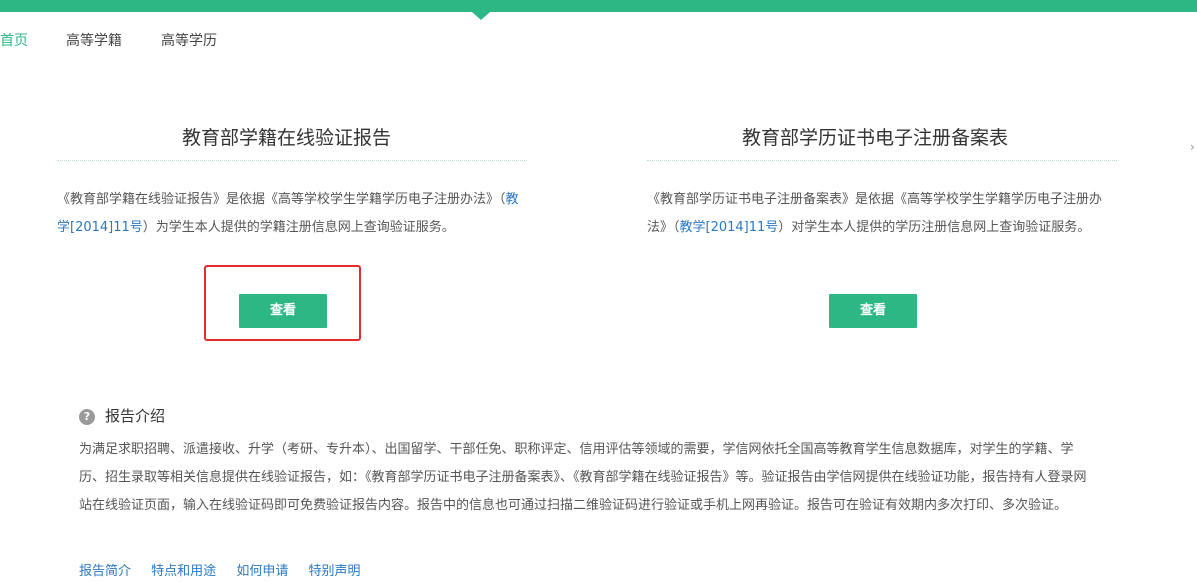  I want to click on desc-text-end: ）对学生本人提供的学历注册信息网上查询验证服务。, so click(934, 227).